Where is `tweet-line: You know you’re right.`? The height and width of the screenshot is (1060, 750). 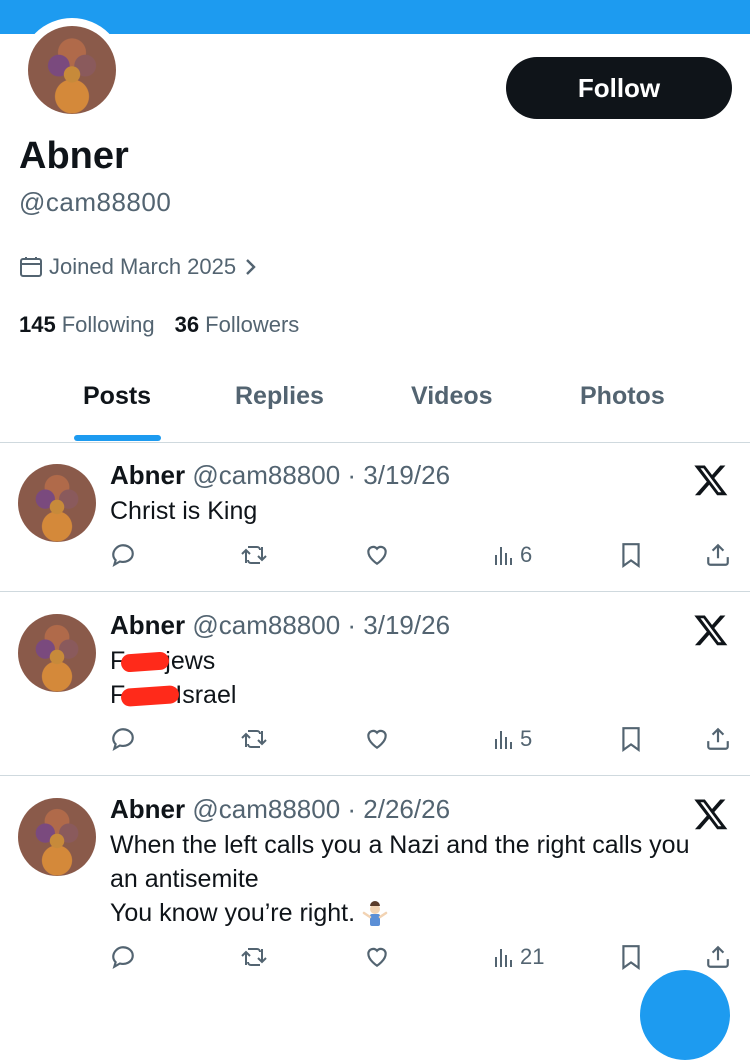 tweet-line: You know you’re right. is located at coordinates (399, 913).